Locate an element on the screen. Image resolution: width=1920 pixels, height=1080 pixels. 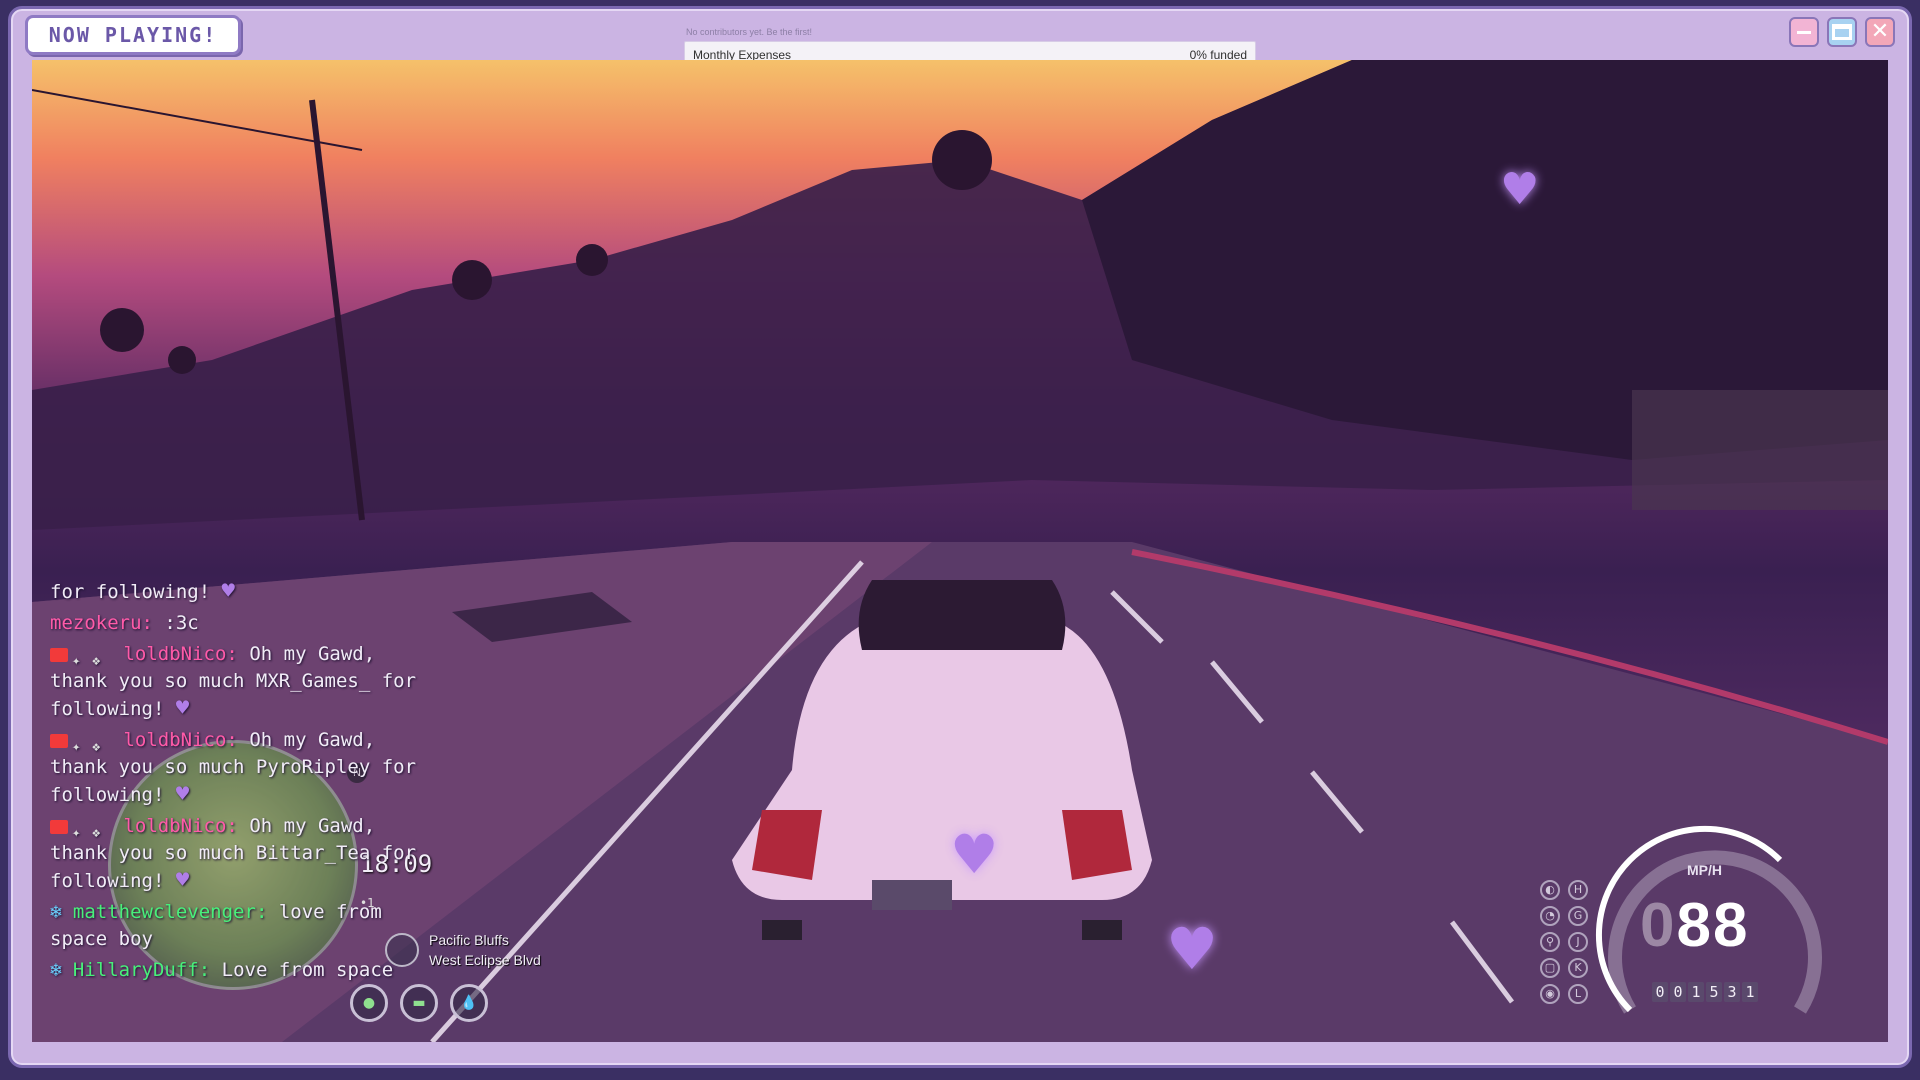
chat-message: ❄ HillaryDuff: Love from space is located at coordinates (222, 970).